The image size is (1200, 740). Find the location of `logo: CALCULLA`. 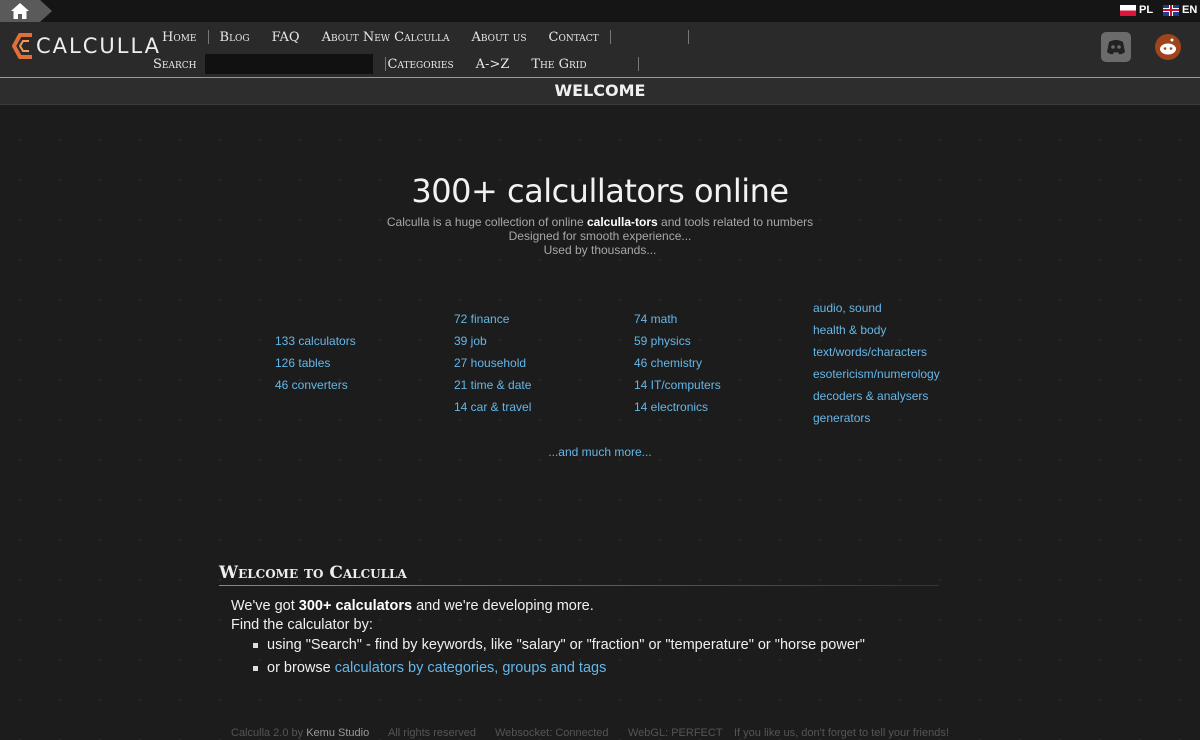

logo: CALCULLA is located at coordinates (86, 46).